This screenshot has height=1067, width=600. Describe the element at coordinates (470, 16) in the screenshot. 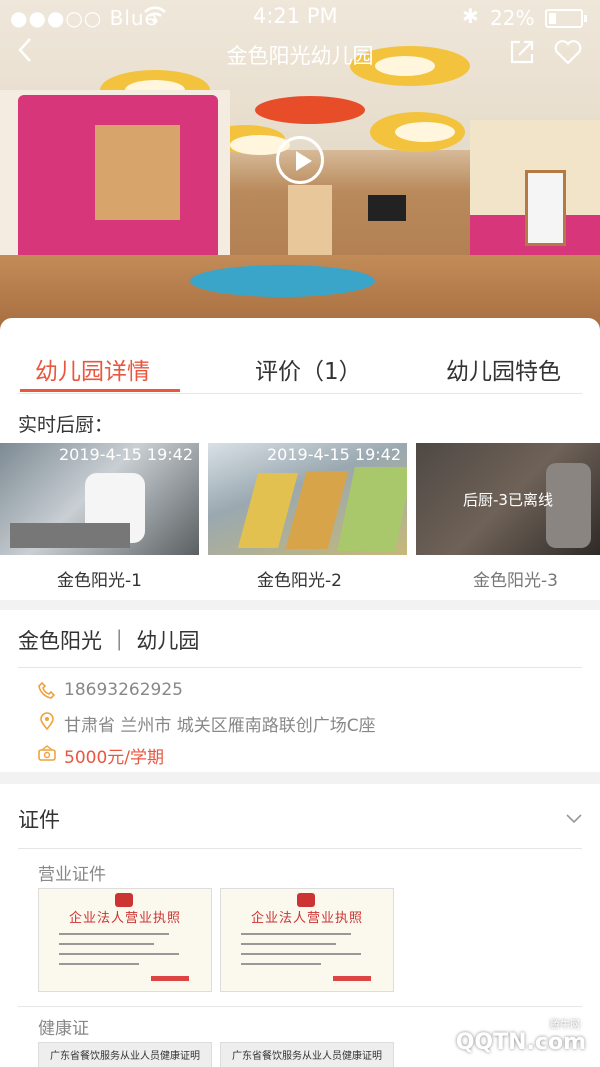

I see `bluetooth-icon: ✱` at that location.